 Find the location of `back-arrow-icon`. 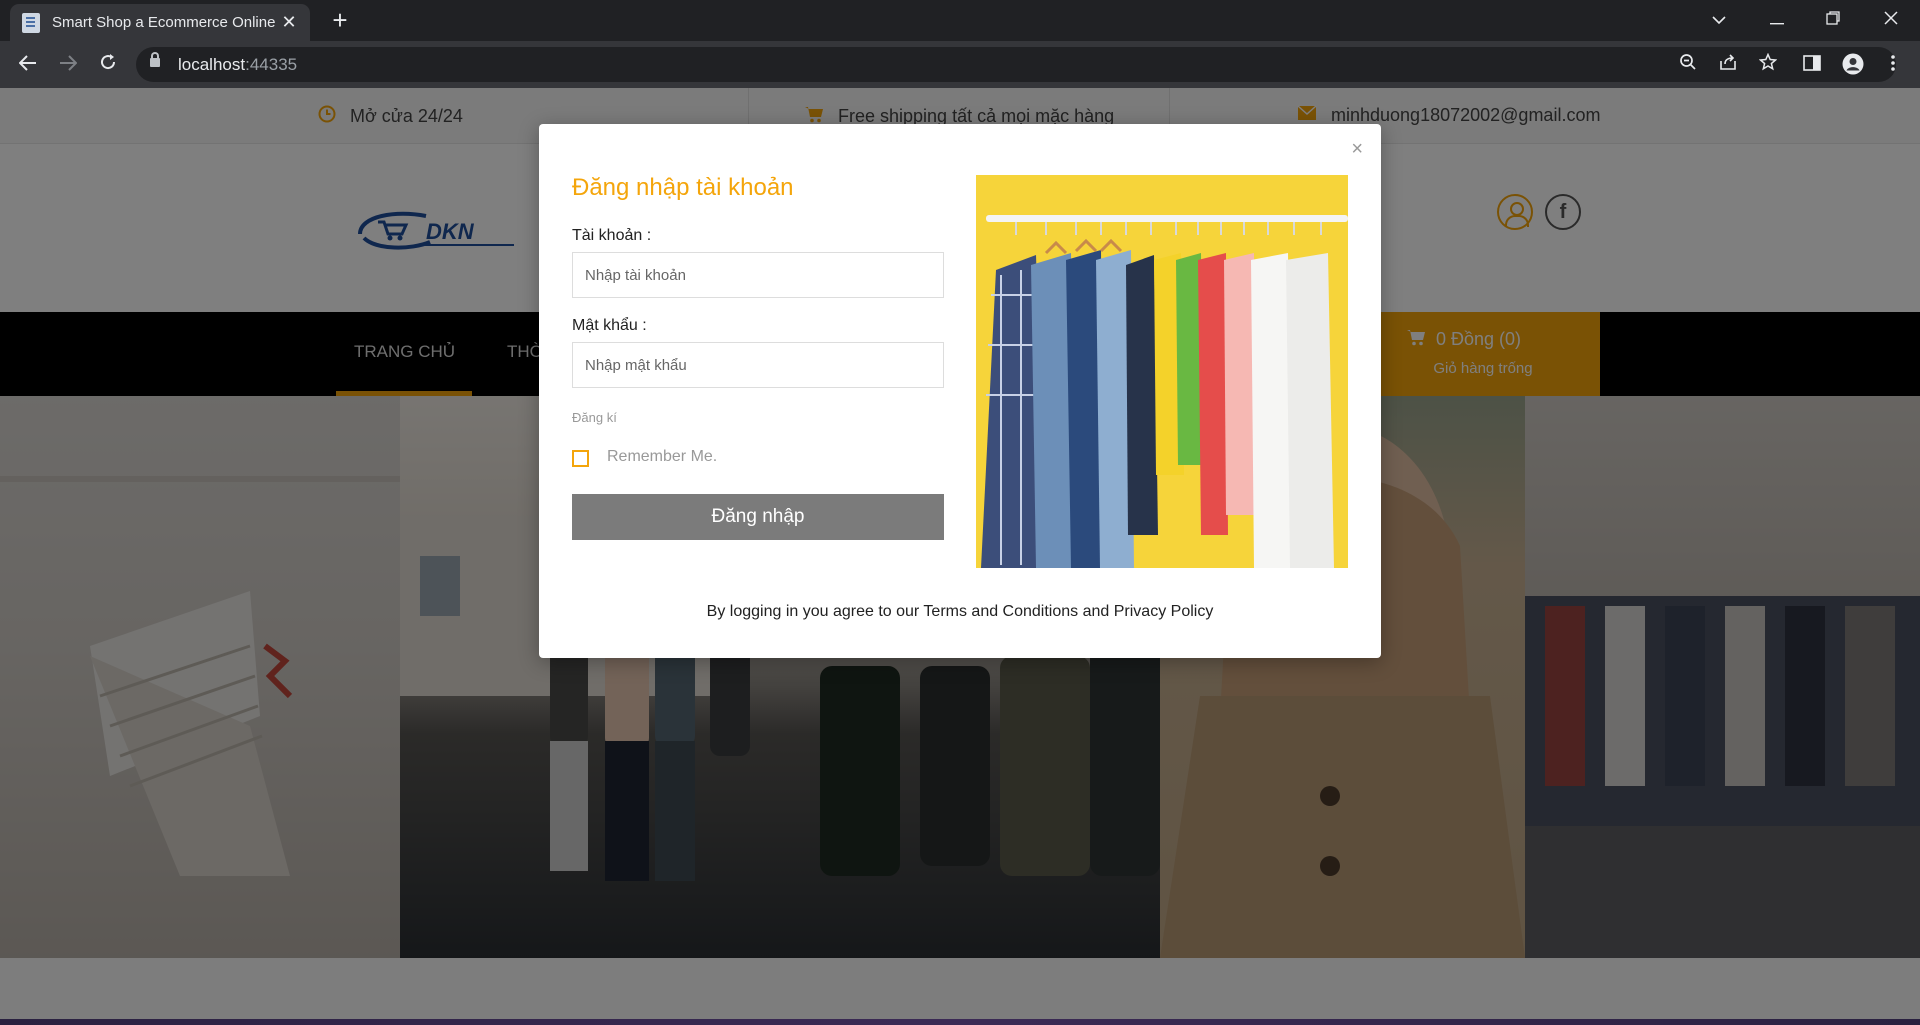

back-arrow-icon is located at coordinates (28, 65).